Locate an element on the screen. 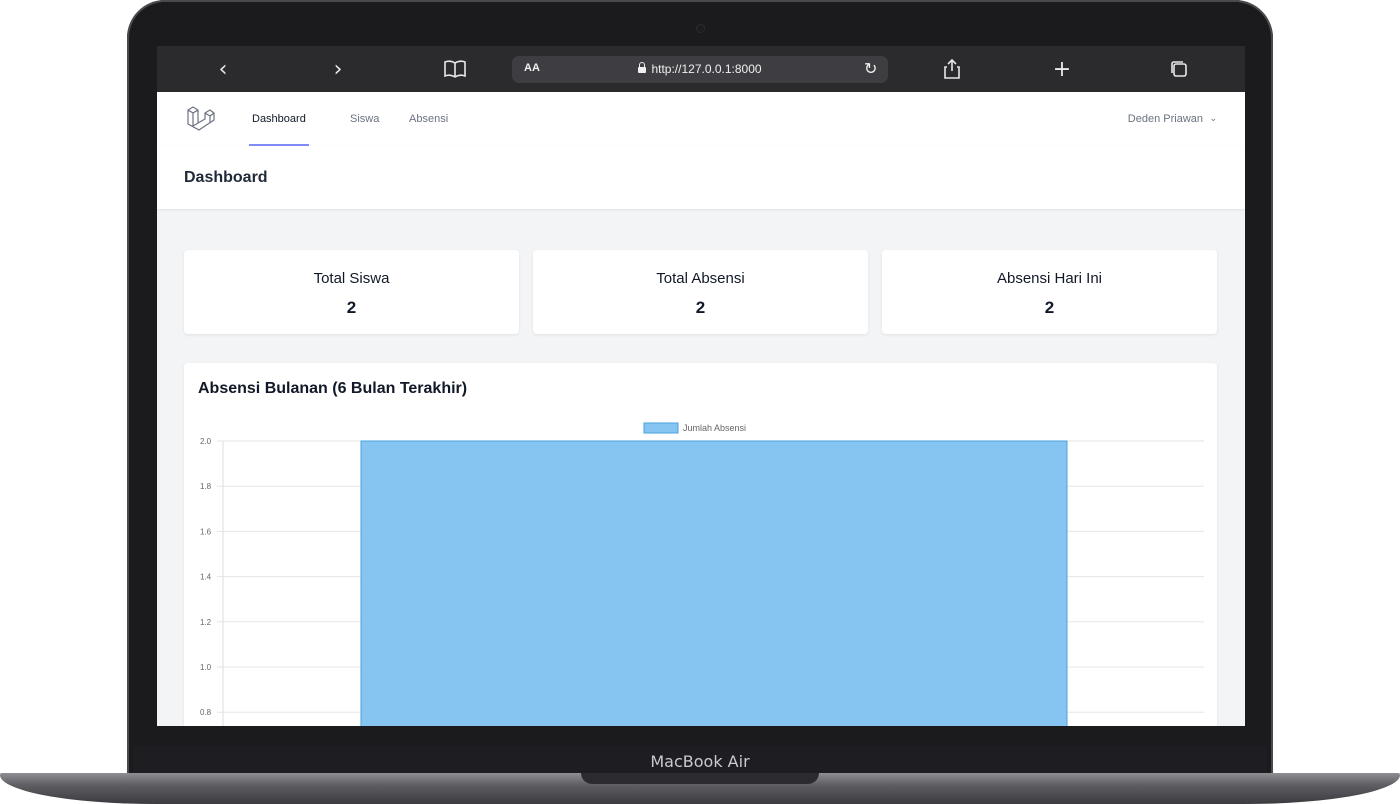 The image size is (1400, 804). y-tick-label: 1.2 is located at coordinates (206, 622).